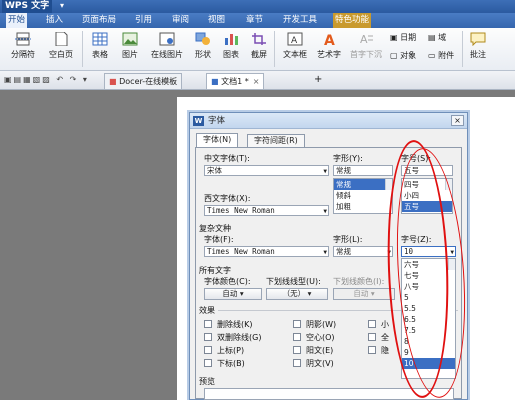  I want to click on hidden-checkbox, so click(372, 350).